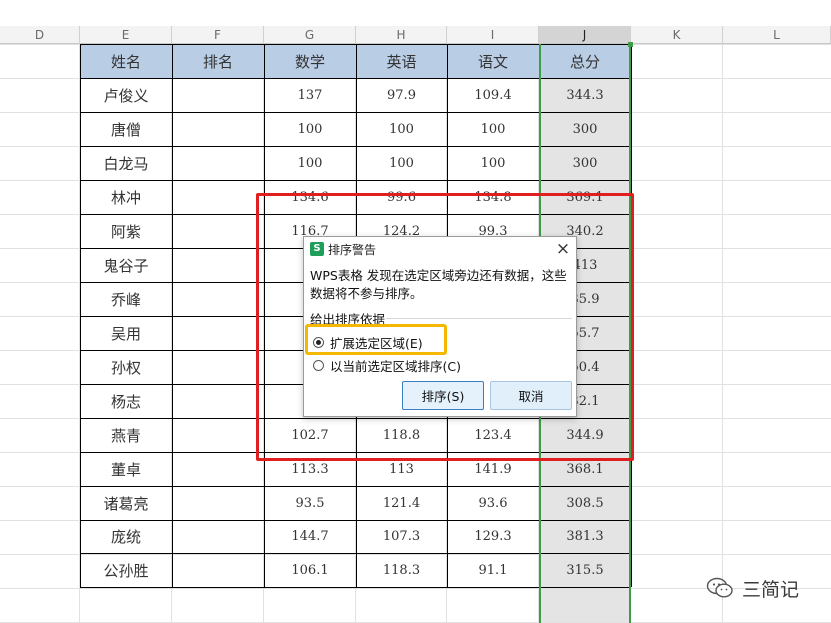 This screenshot has width=831, height=623. What do you see at coordinates (493, 61) in the screenshot?
I see `header-cell: 语文` at bounding box center [493, 61].